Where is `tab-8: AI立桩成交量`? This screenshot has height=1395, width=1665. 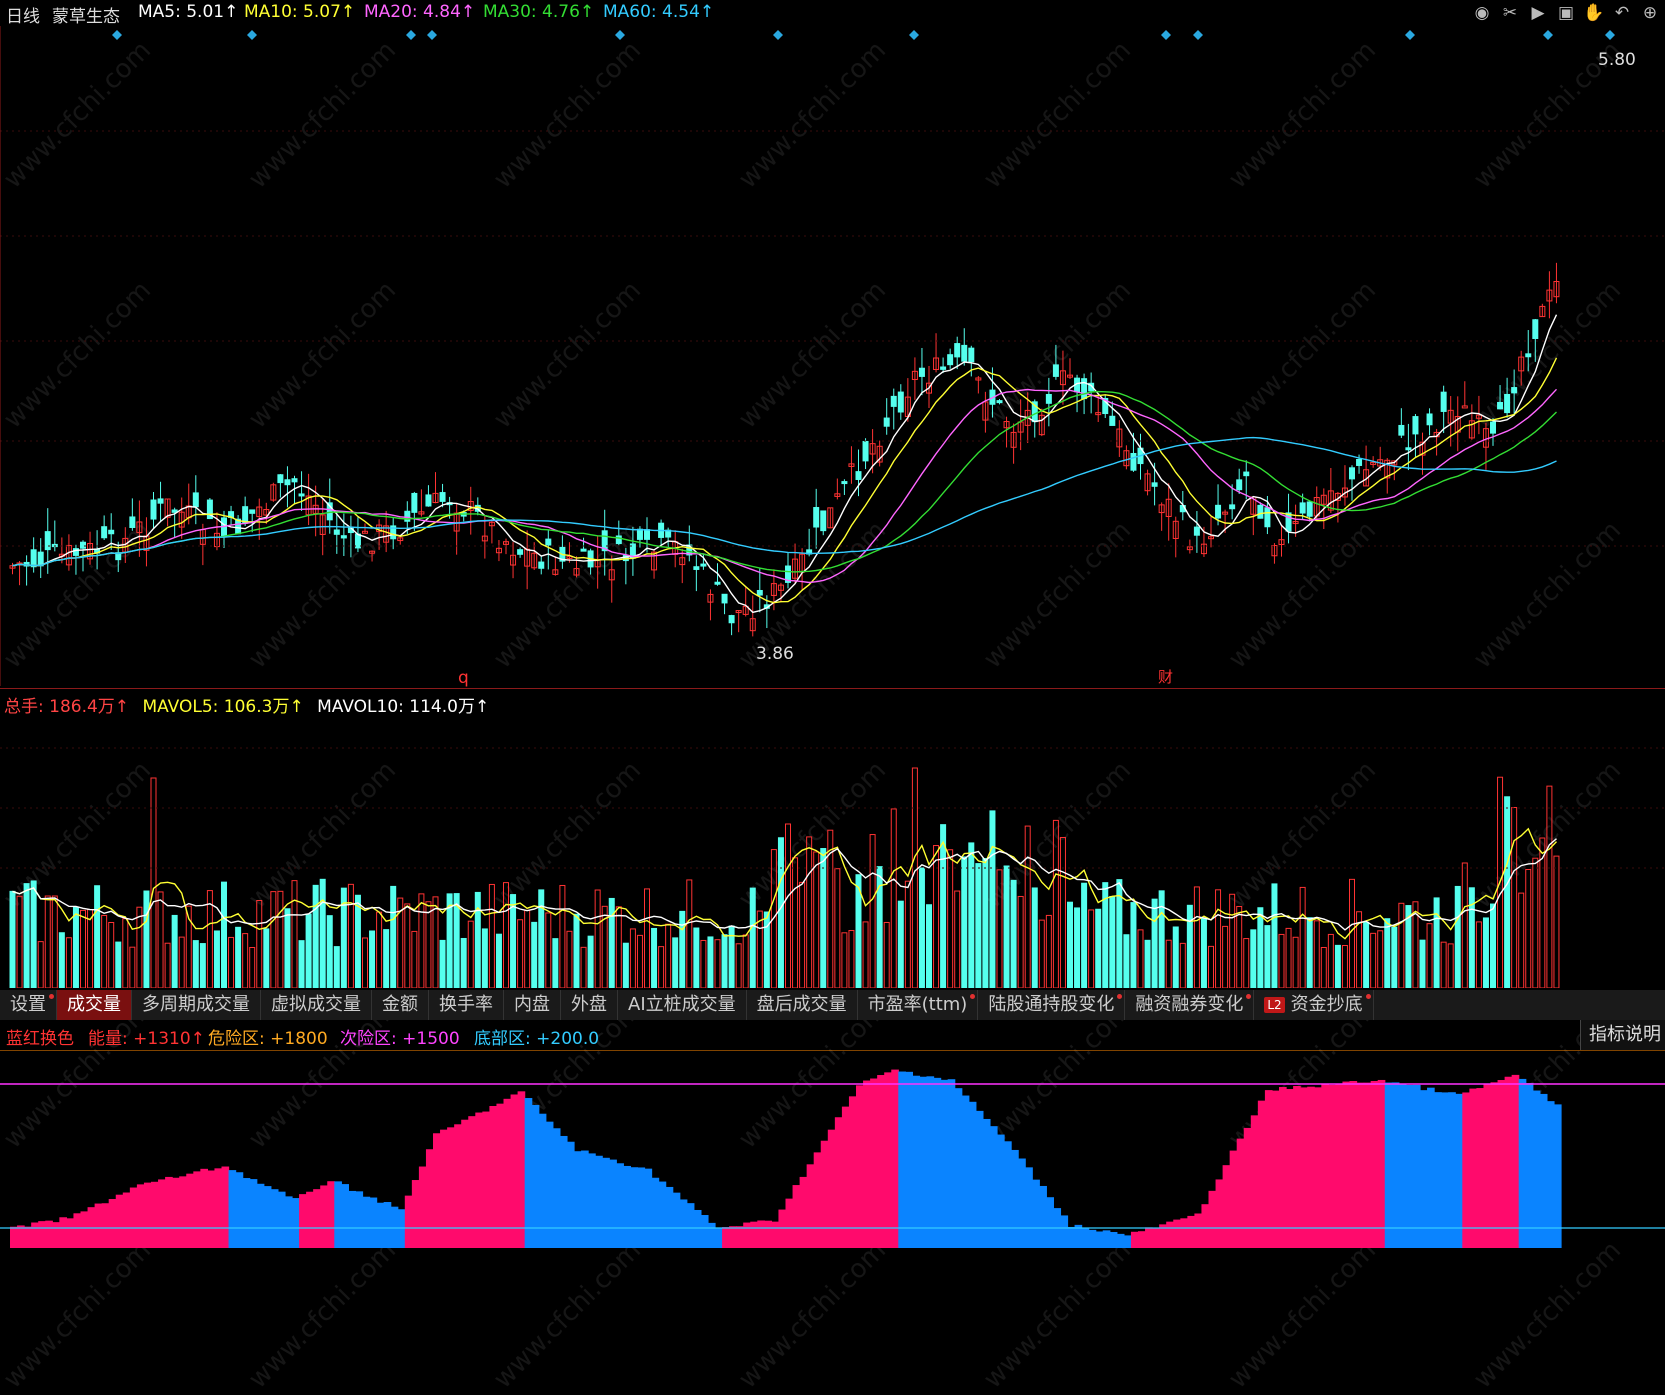
tab-8: AI立桩成交量 is located at coordinates (682, 1005).